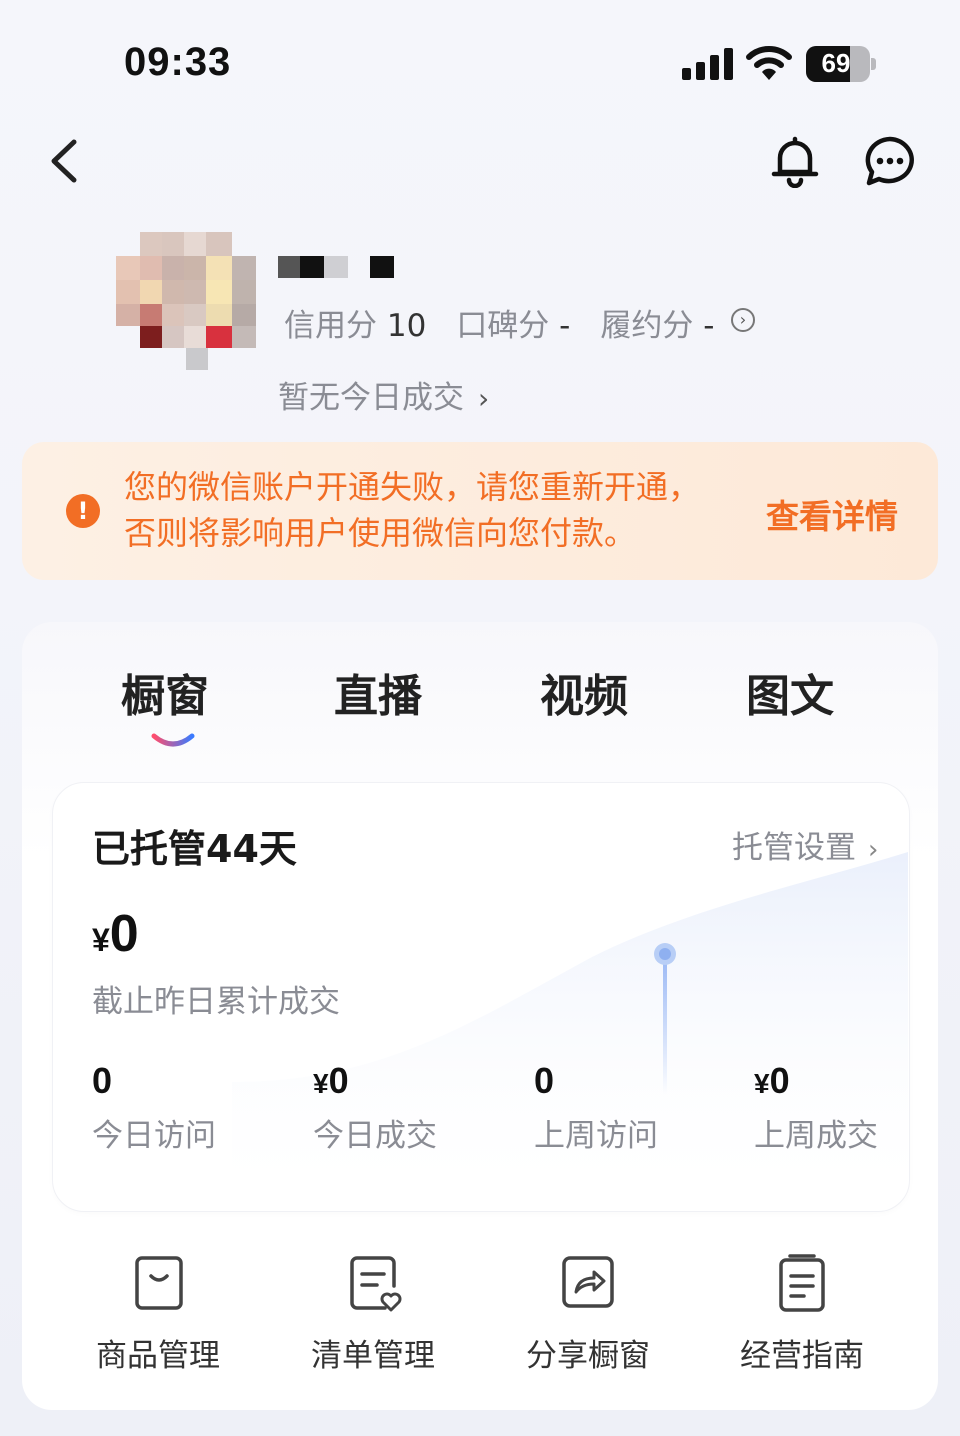 The width and height of the screenshot is (960, 1436). I want to click on cumulative-value: 0, so click(124, 934).